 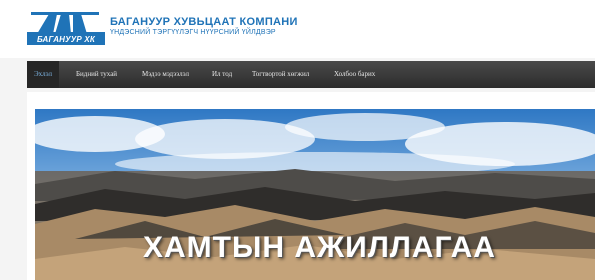 I want to click on nav-item-home: Эхлэл, so click(x=43, y=74).